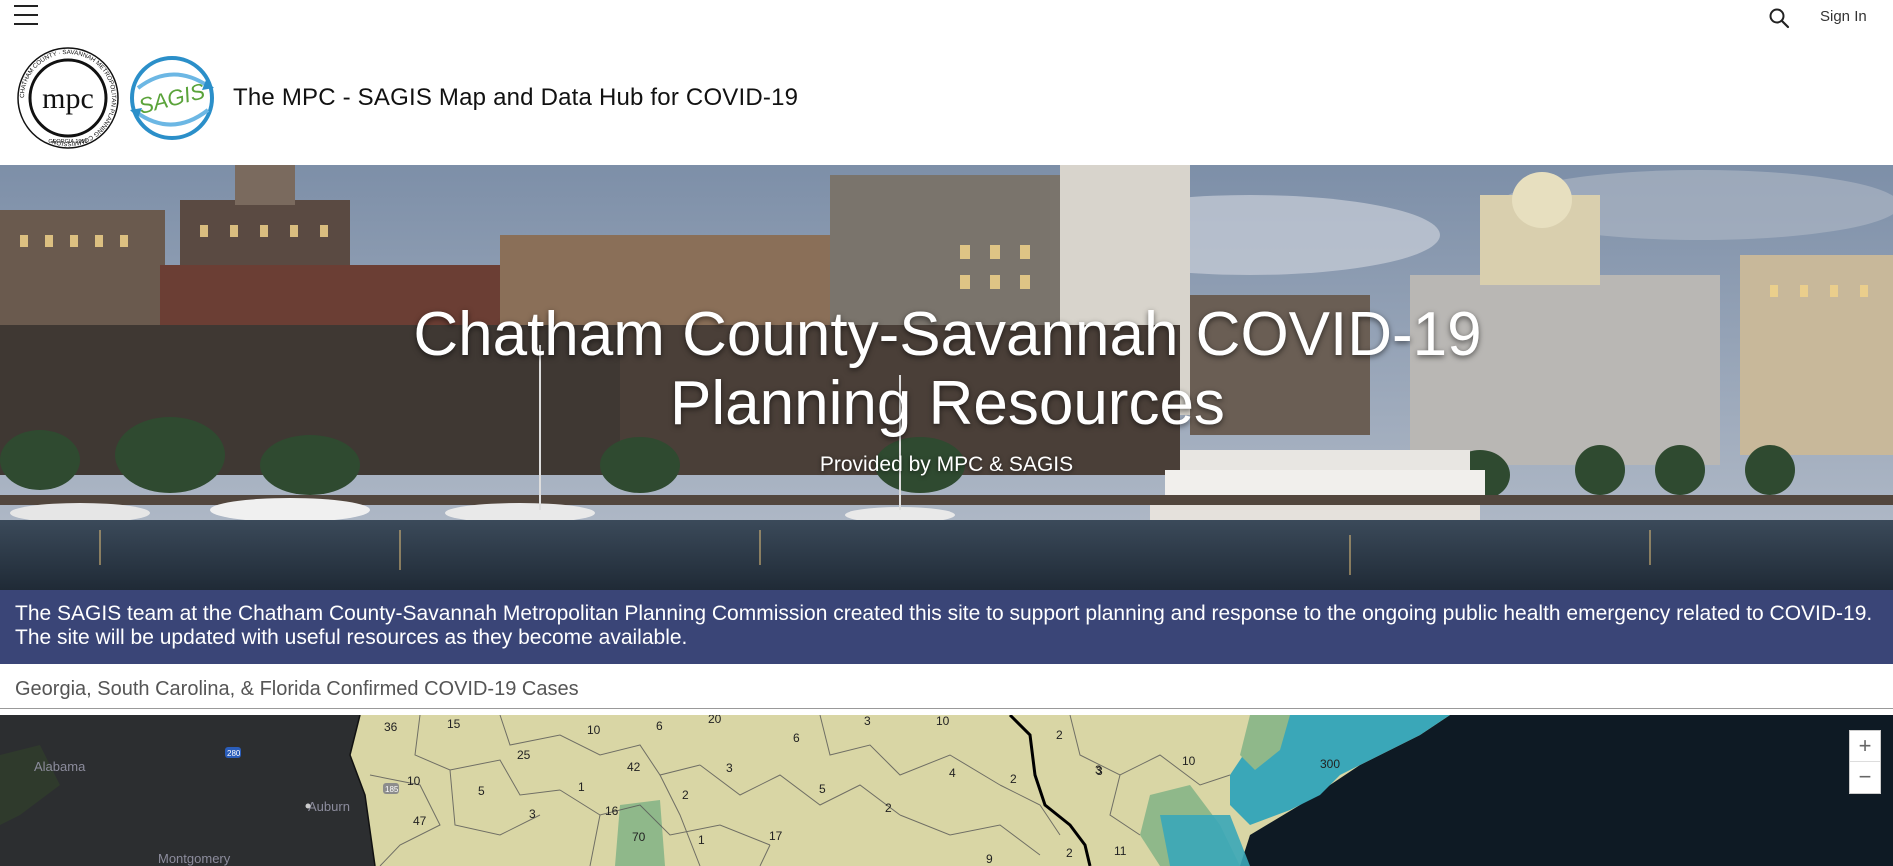 The image size is (1893, 866). Describe the element at coordinates (639, 837) in the screenshot. I see `map-case-label: 70` at that location.